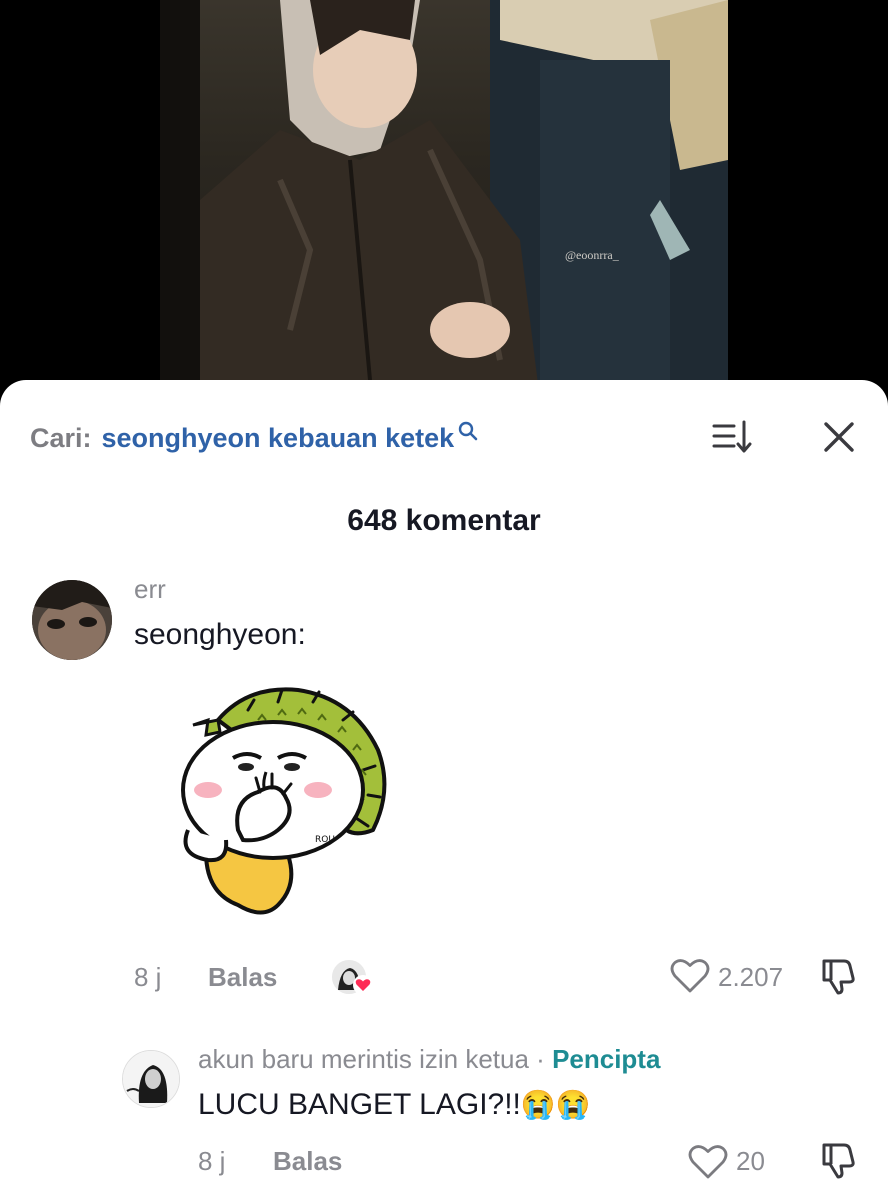  What do you see at coordinates (468, 431) in the screenshot?
I see `search-icon` at bounding box center [468, 431].